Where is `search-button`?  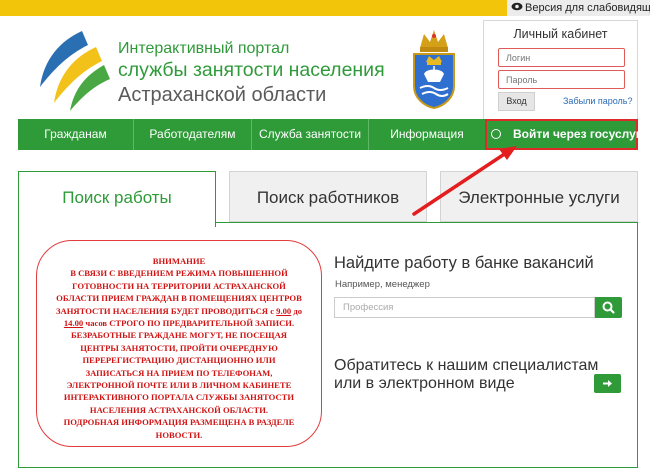 search-button is located at coordinates (608, 307).